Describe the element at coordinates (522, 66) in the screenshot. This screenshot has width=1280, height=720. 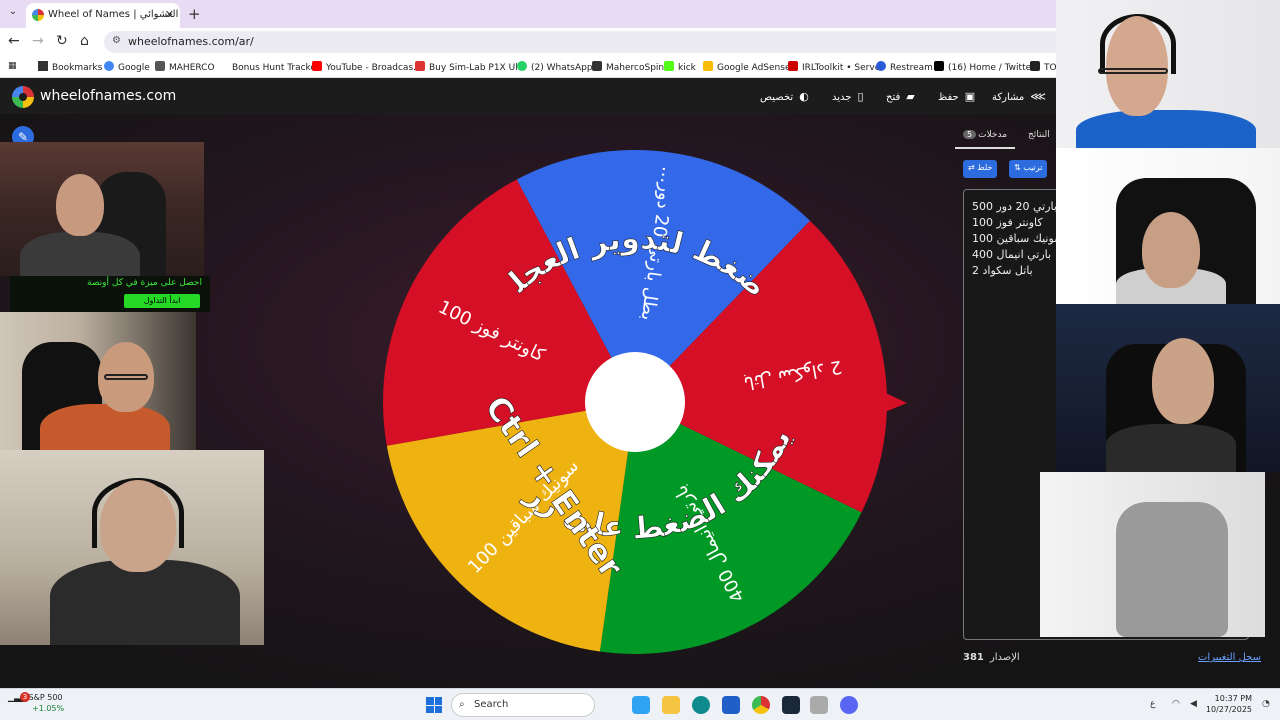
I see `whatsapp-icon` at that location.